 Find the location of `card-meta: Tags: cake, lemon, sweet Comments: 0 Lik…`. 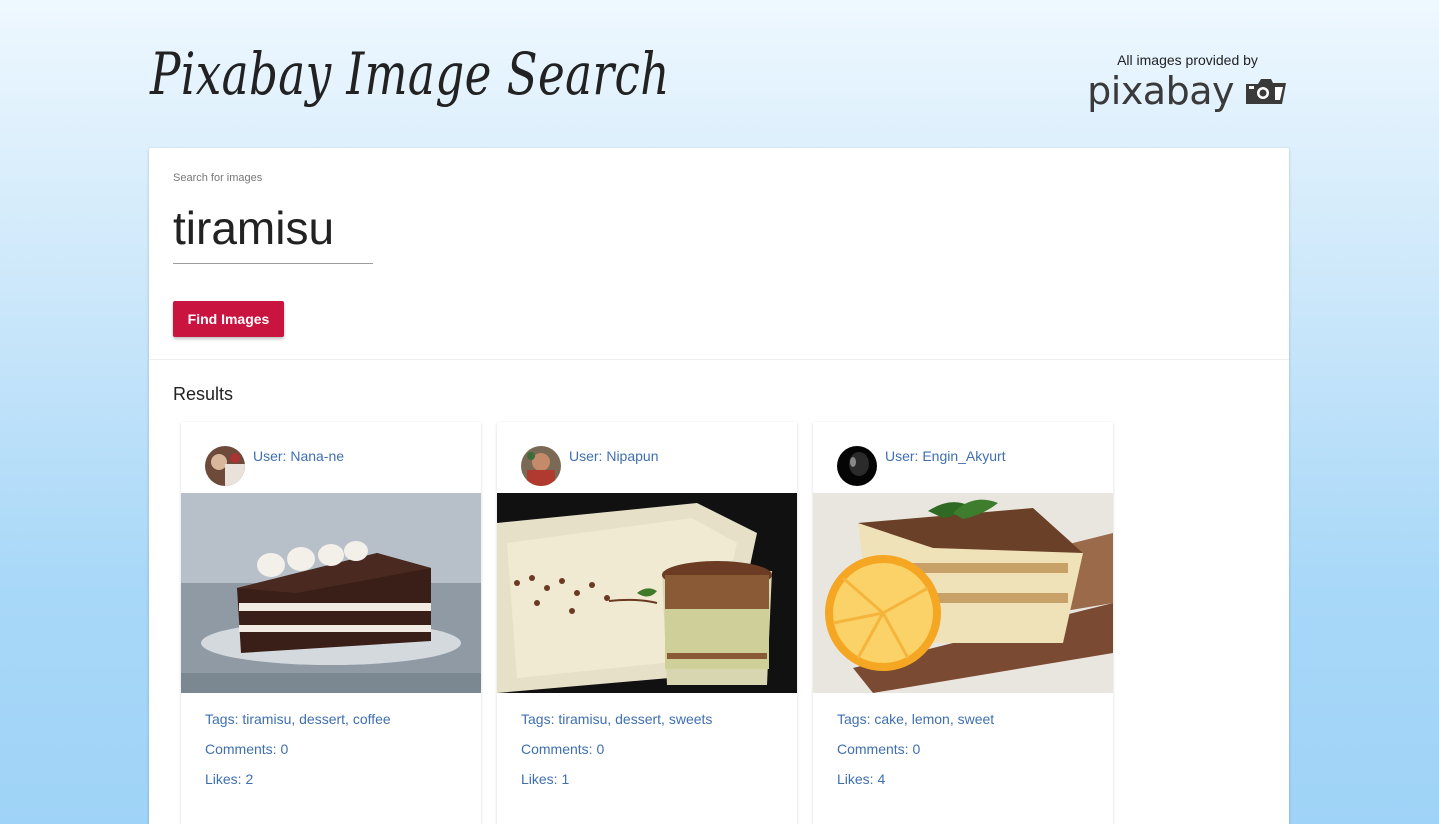

card-meta: Tags: cake, lemon, sweet Comments: 0 Lik… is located at coordinates (915, 756).